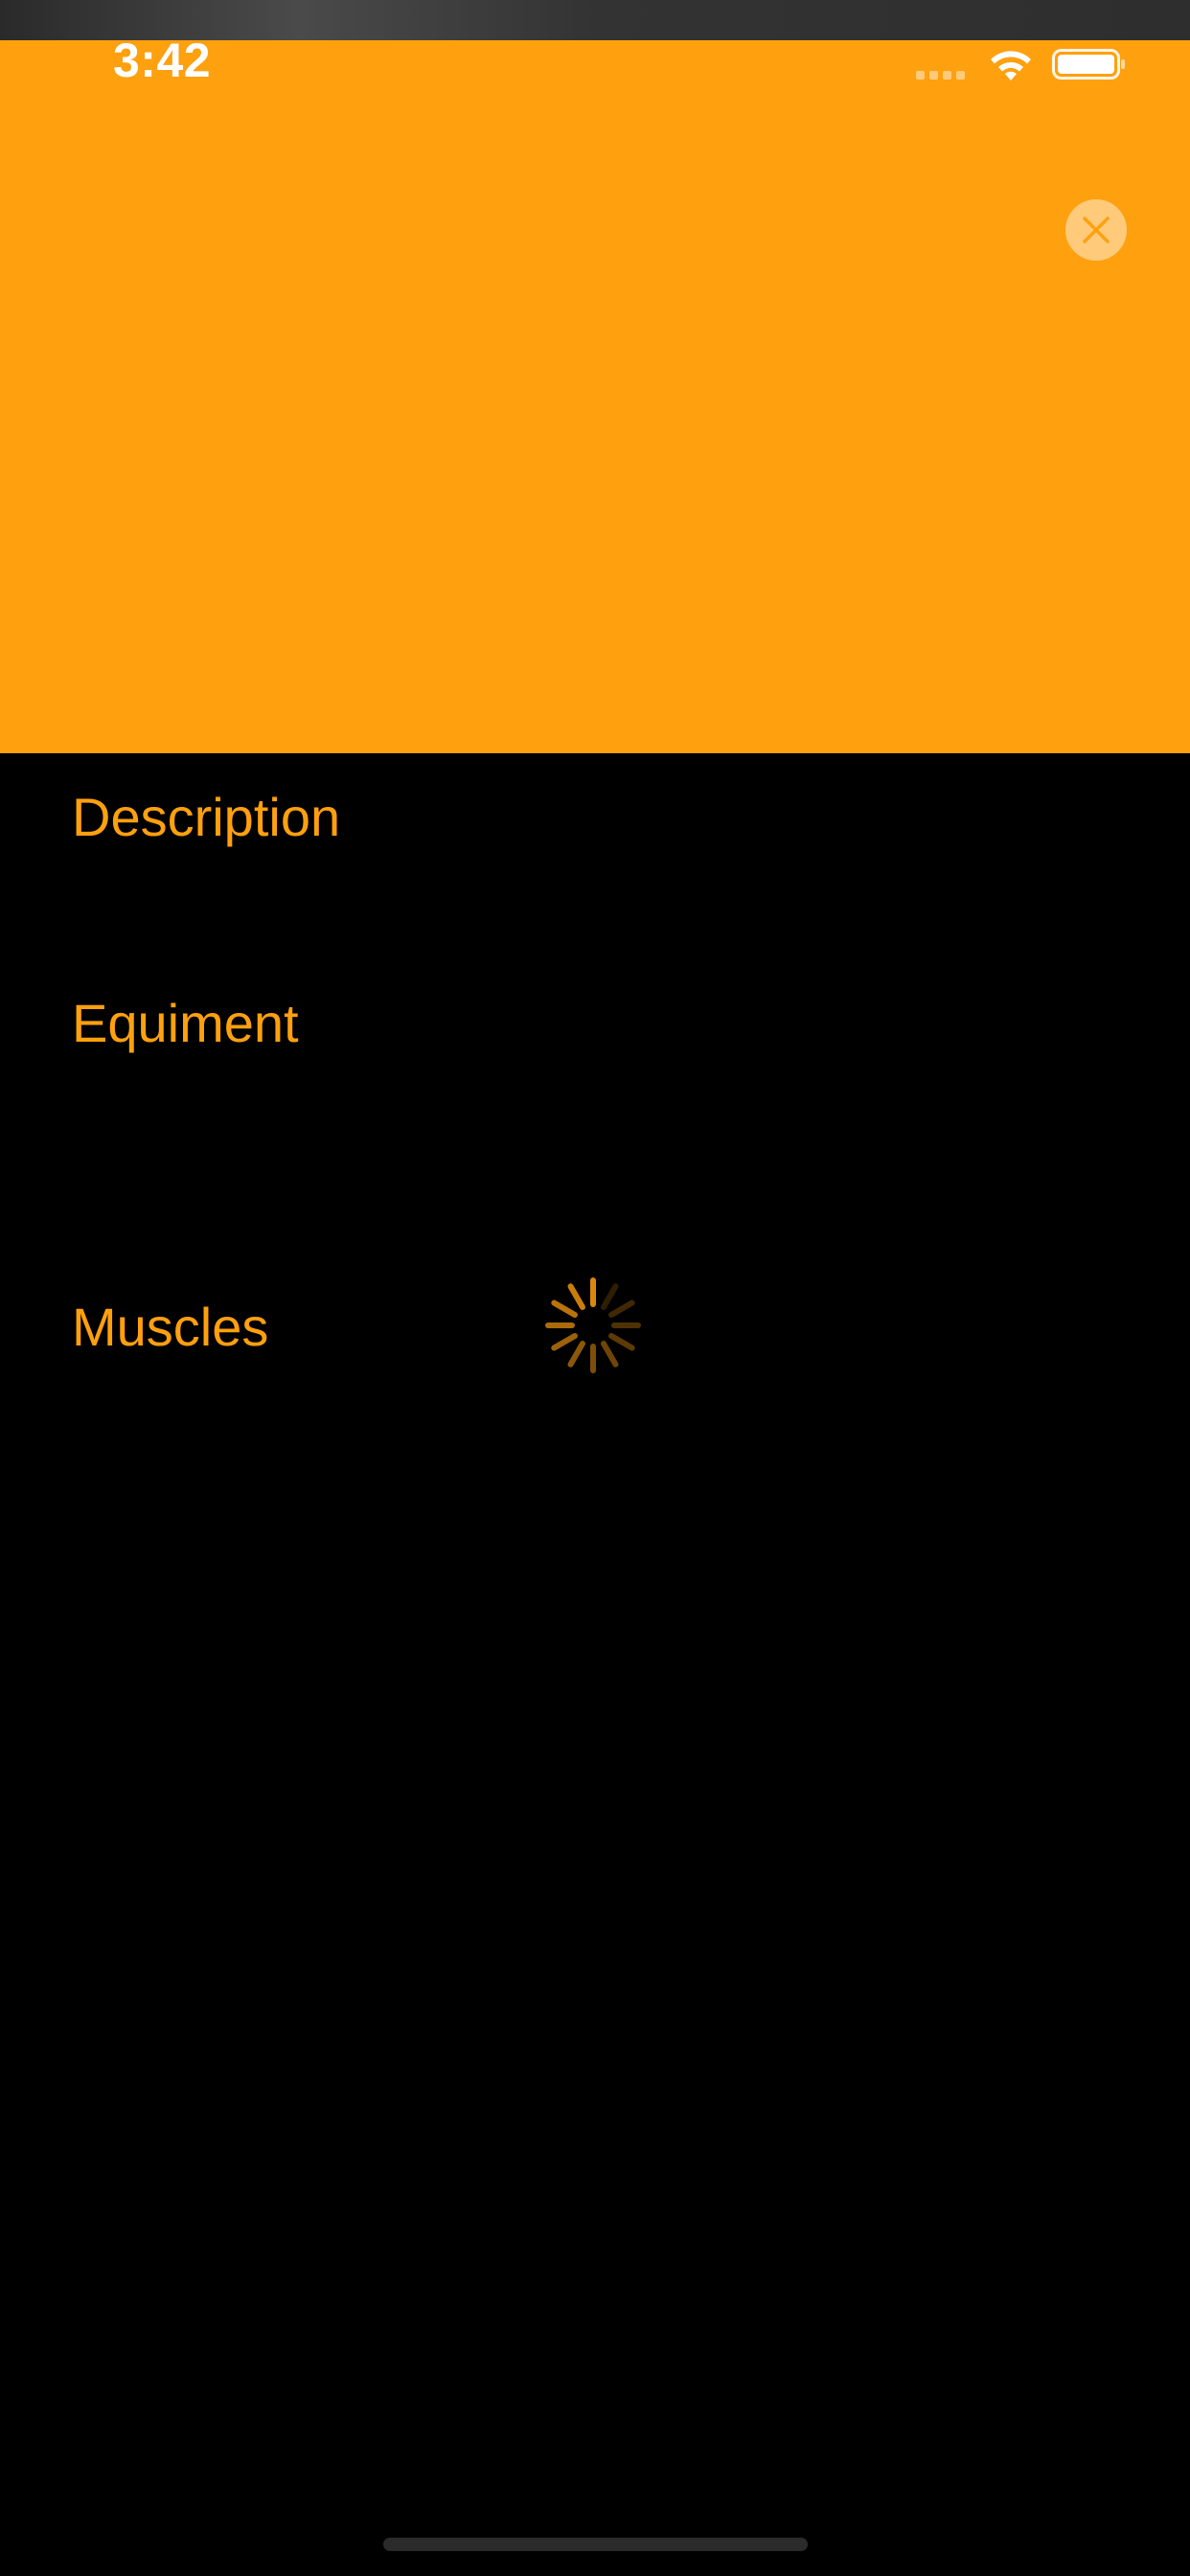 The height and width of the screenshot is (2576, 1190). What do you see at coordinates (171, 1327) in the screenshot?
I see `muscles-heading: Muscles` at bounding box center [171, 1327].